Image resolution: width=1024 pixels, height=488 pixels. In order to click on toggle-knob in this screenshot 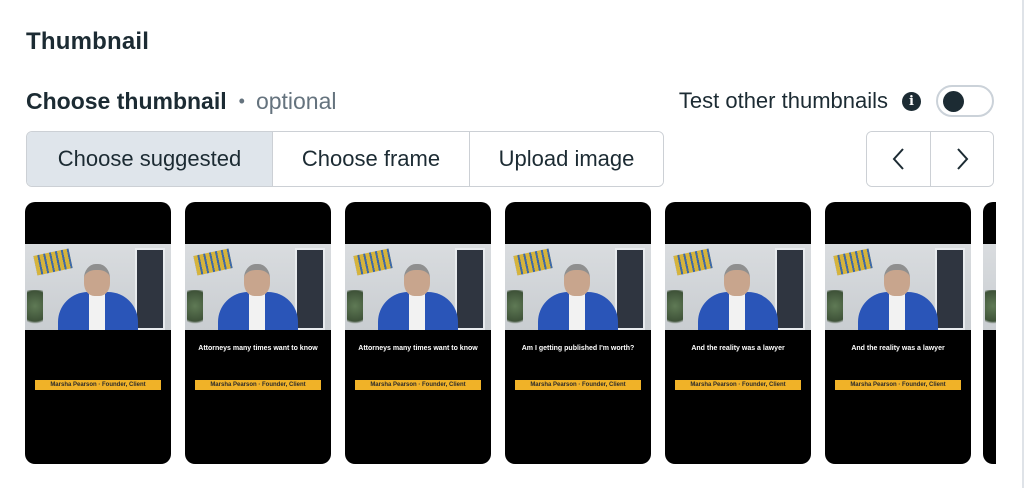, I will do `click(953, 101)`.